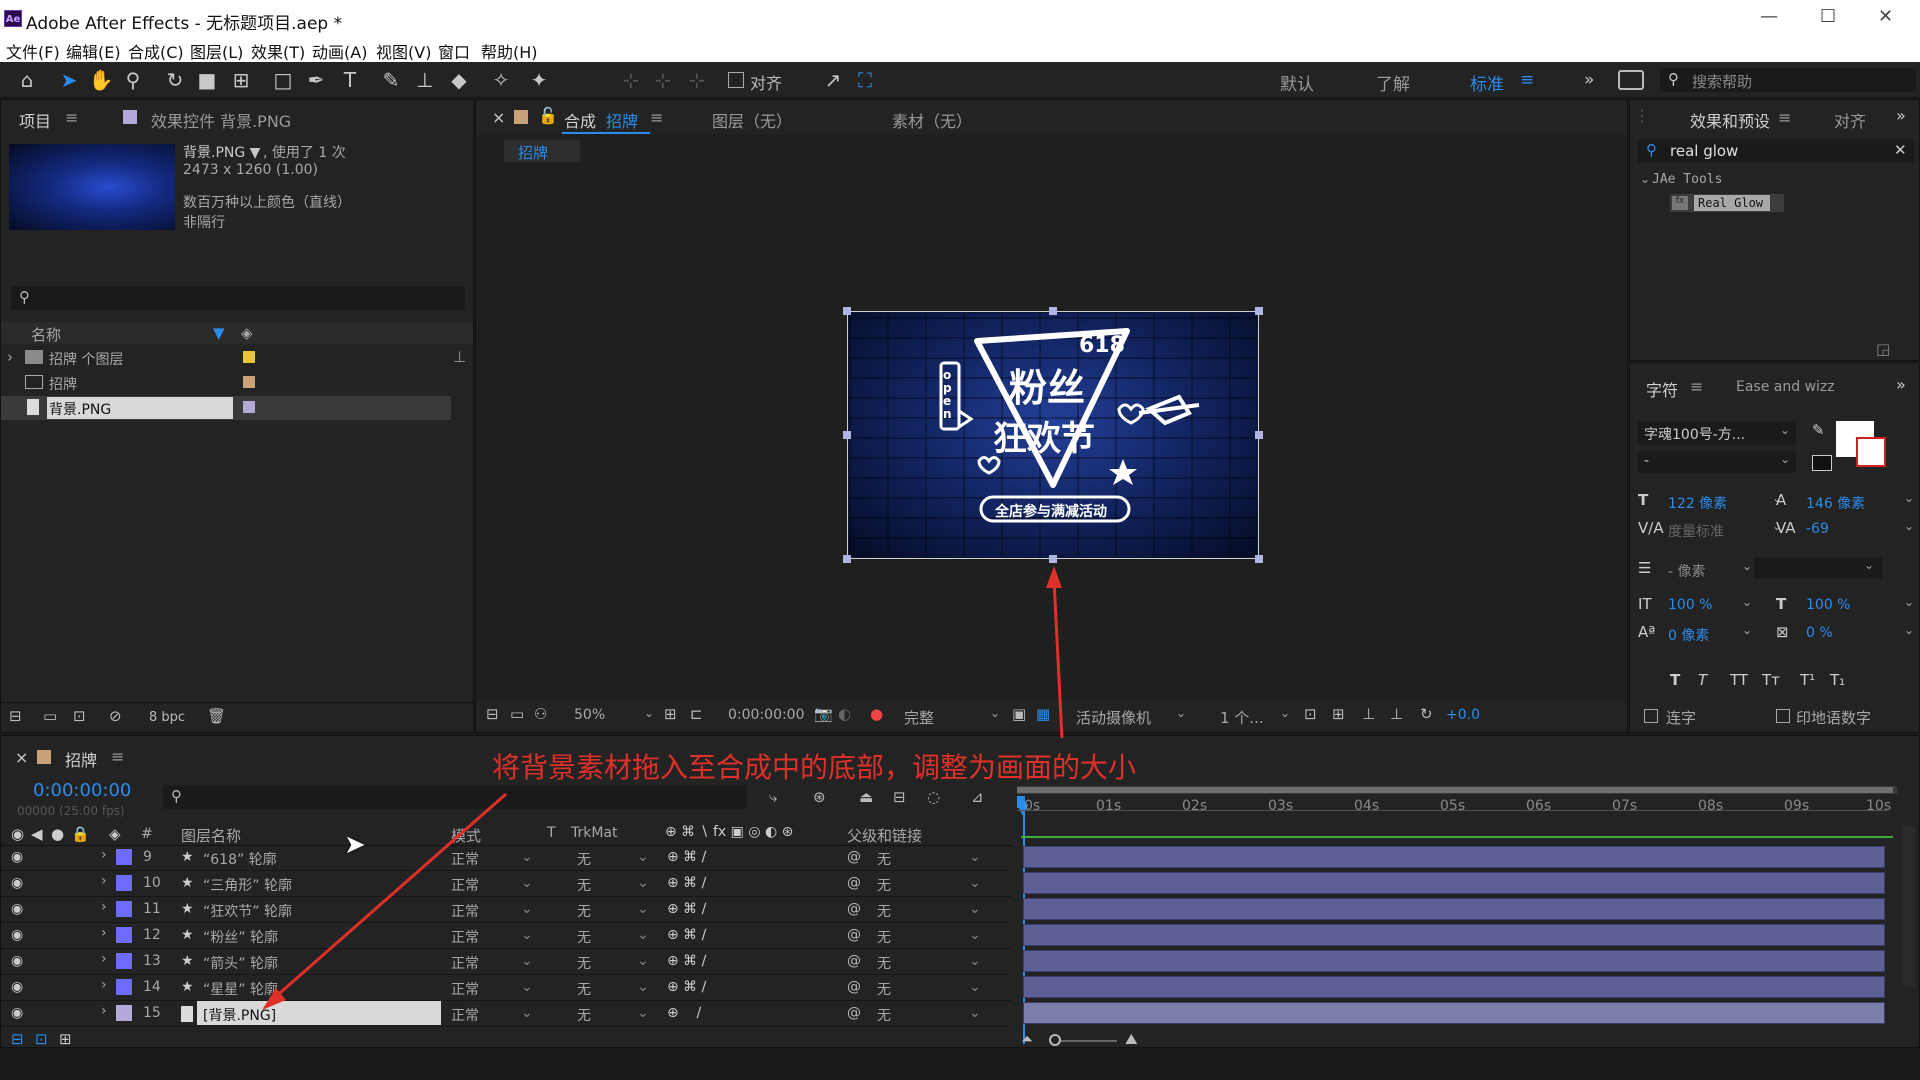 The height and width of the screenshot is (1080, 1920). I want to click on horizontal-scale-value: 100 %, so click(1828, 605).